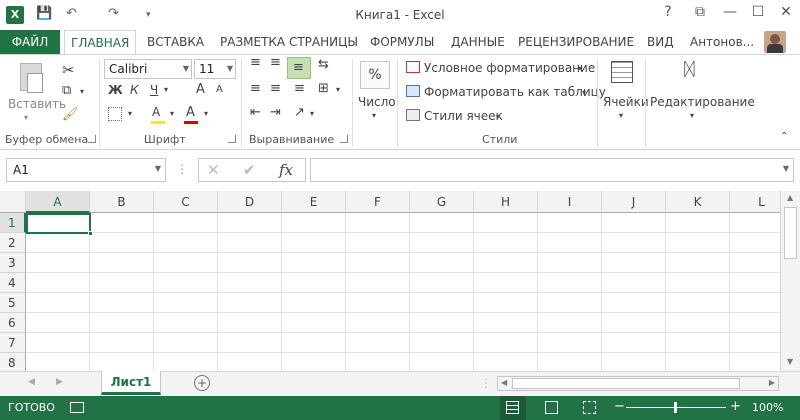  I want to click on number-format-button: %, so click(375, 75).